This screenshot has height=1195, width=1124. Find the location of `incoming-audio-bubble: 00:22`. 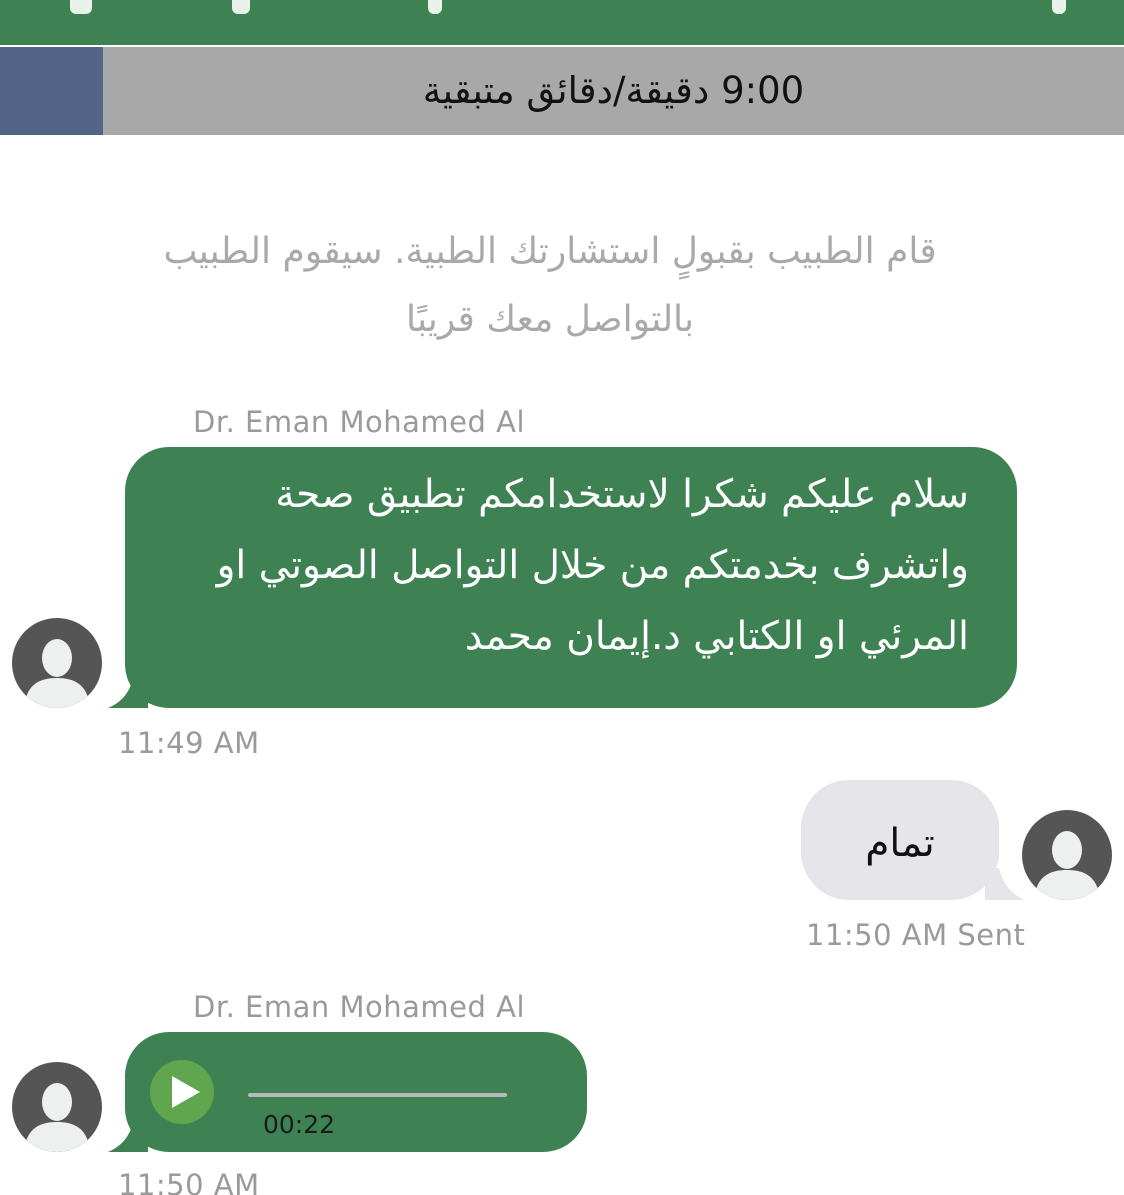

incoming-audio-bubble: 00:22 is located at coordinates (356, 1092).